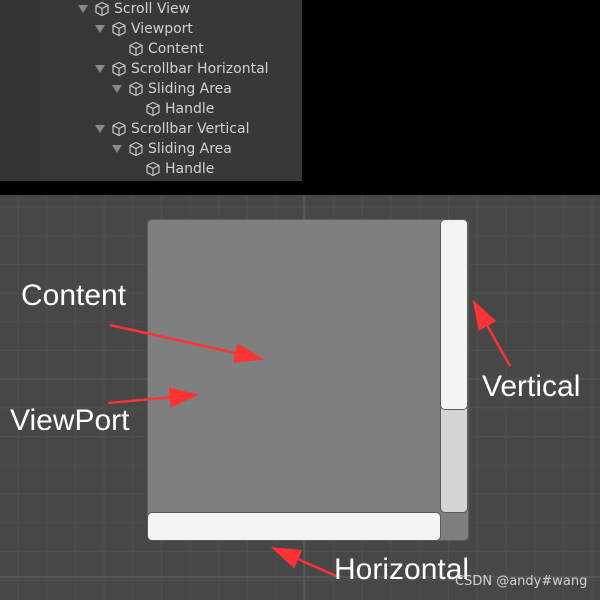  Describe the element at coordinates (153, 397) in the screenshot. I see `viewport-arrow` at that location.